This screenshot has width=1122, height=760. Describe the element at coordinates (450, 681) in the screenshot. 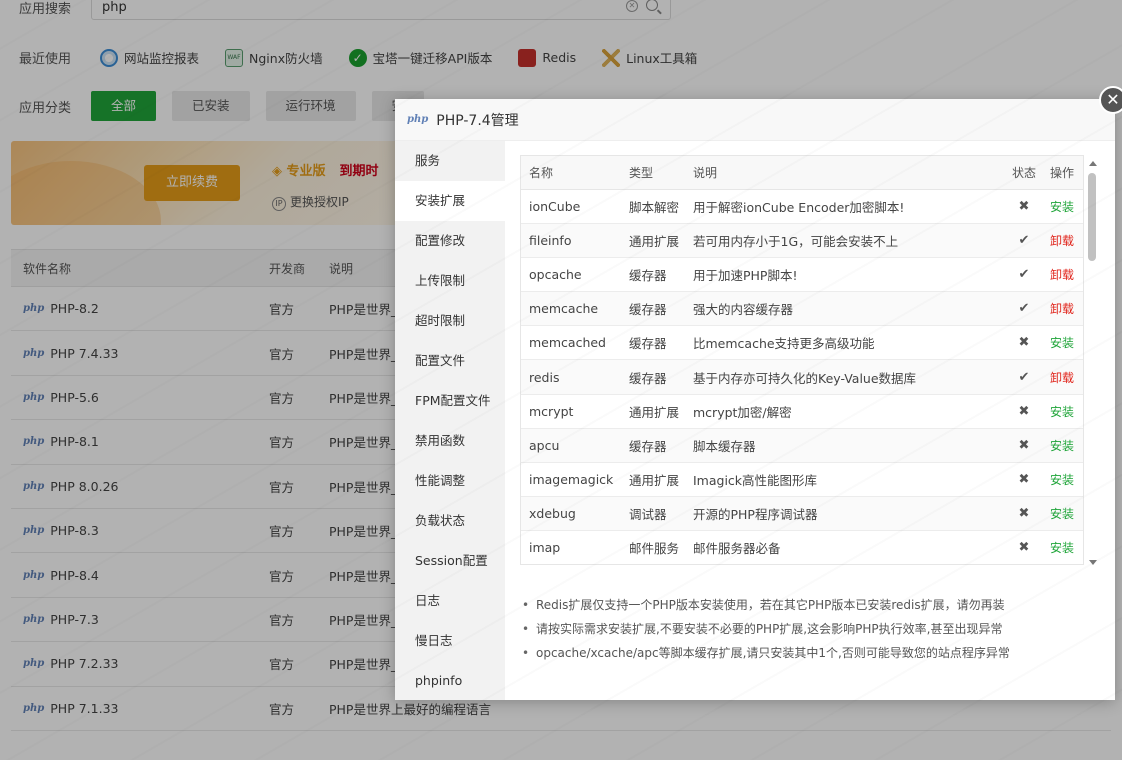

I see `sidebar-item: phpinfo` at that location.